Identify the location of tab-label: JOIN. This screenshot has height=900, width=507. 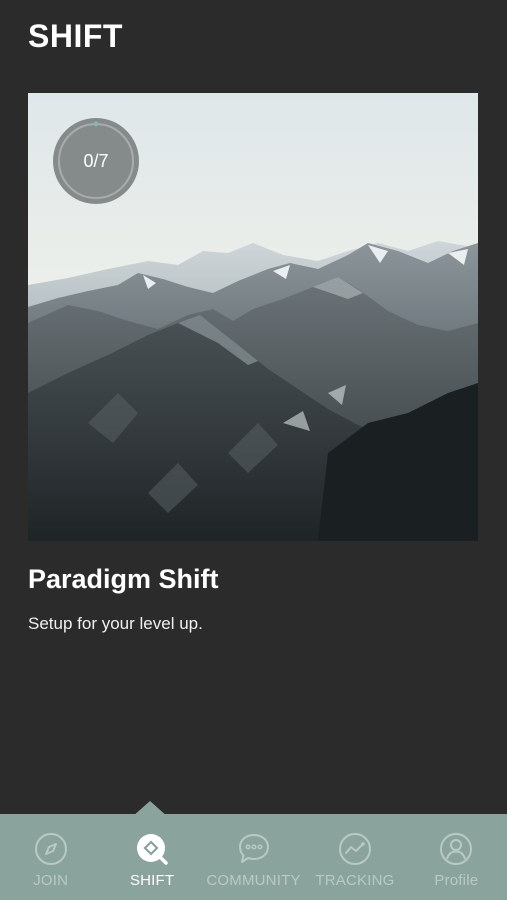
(51, 880).